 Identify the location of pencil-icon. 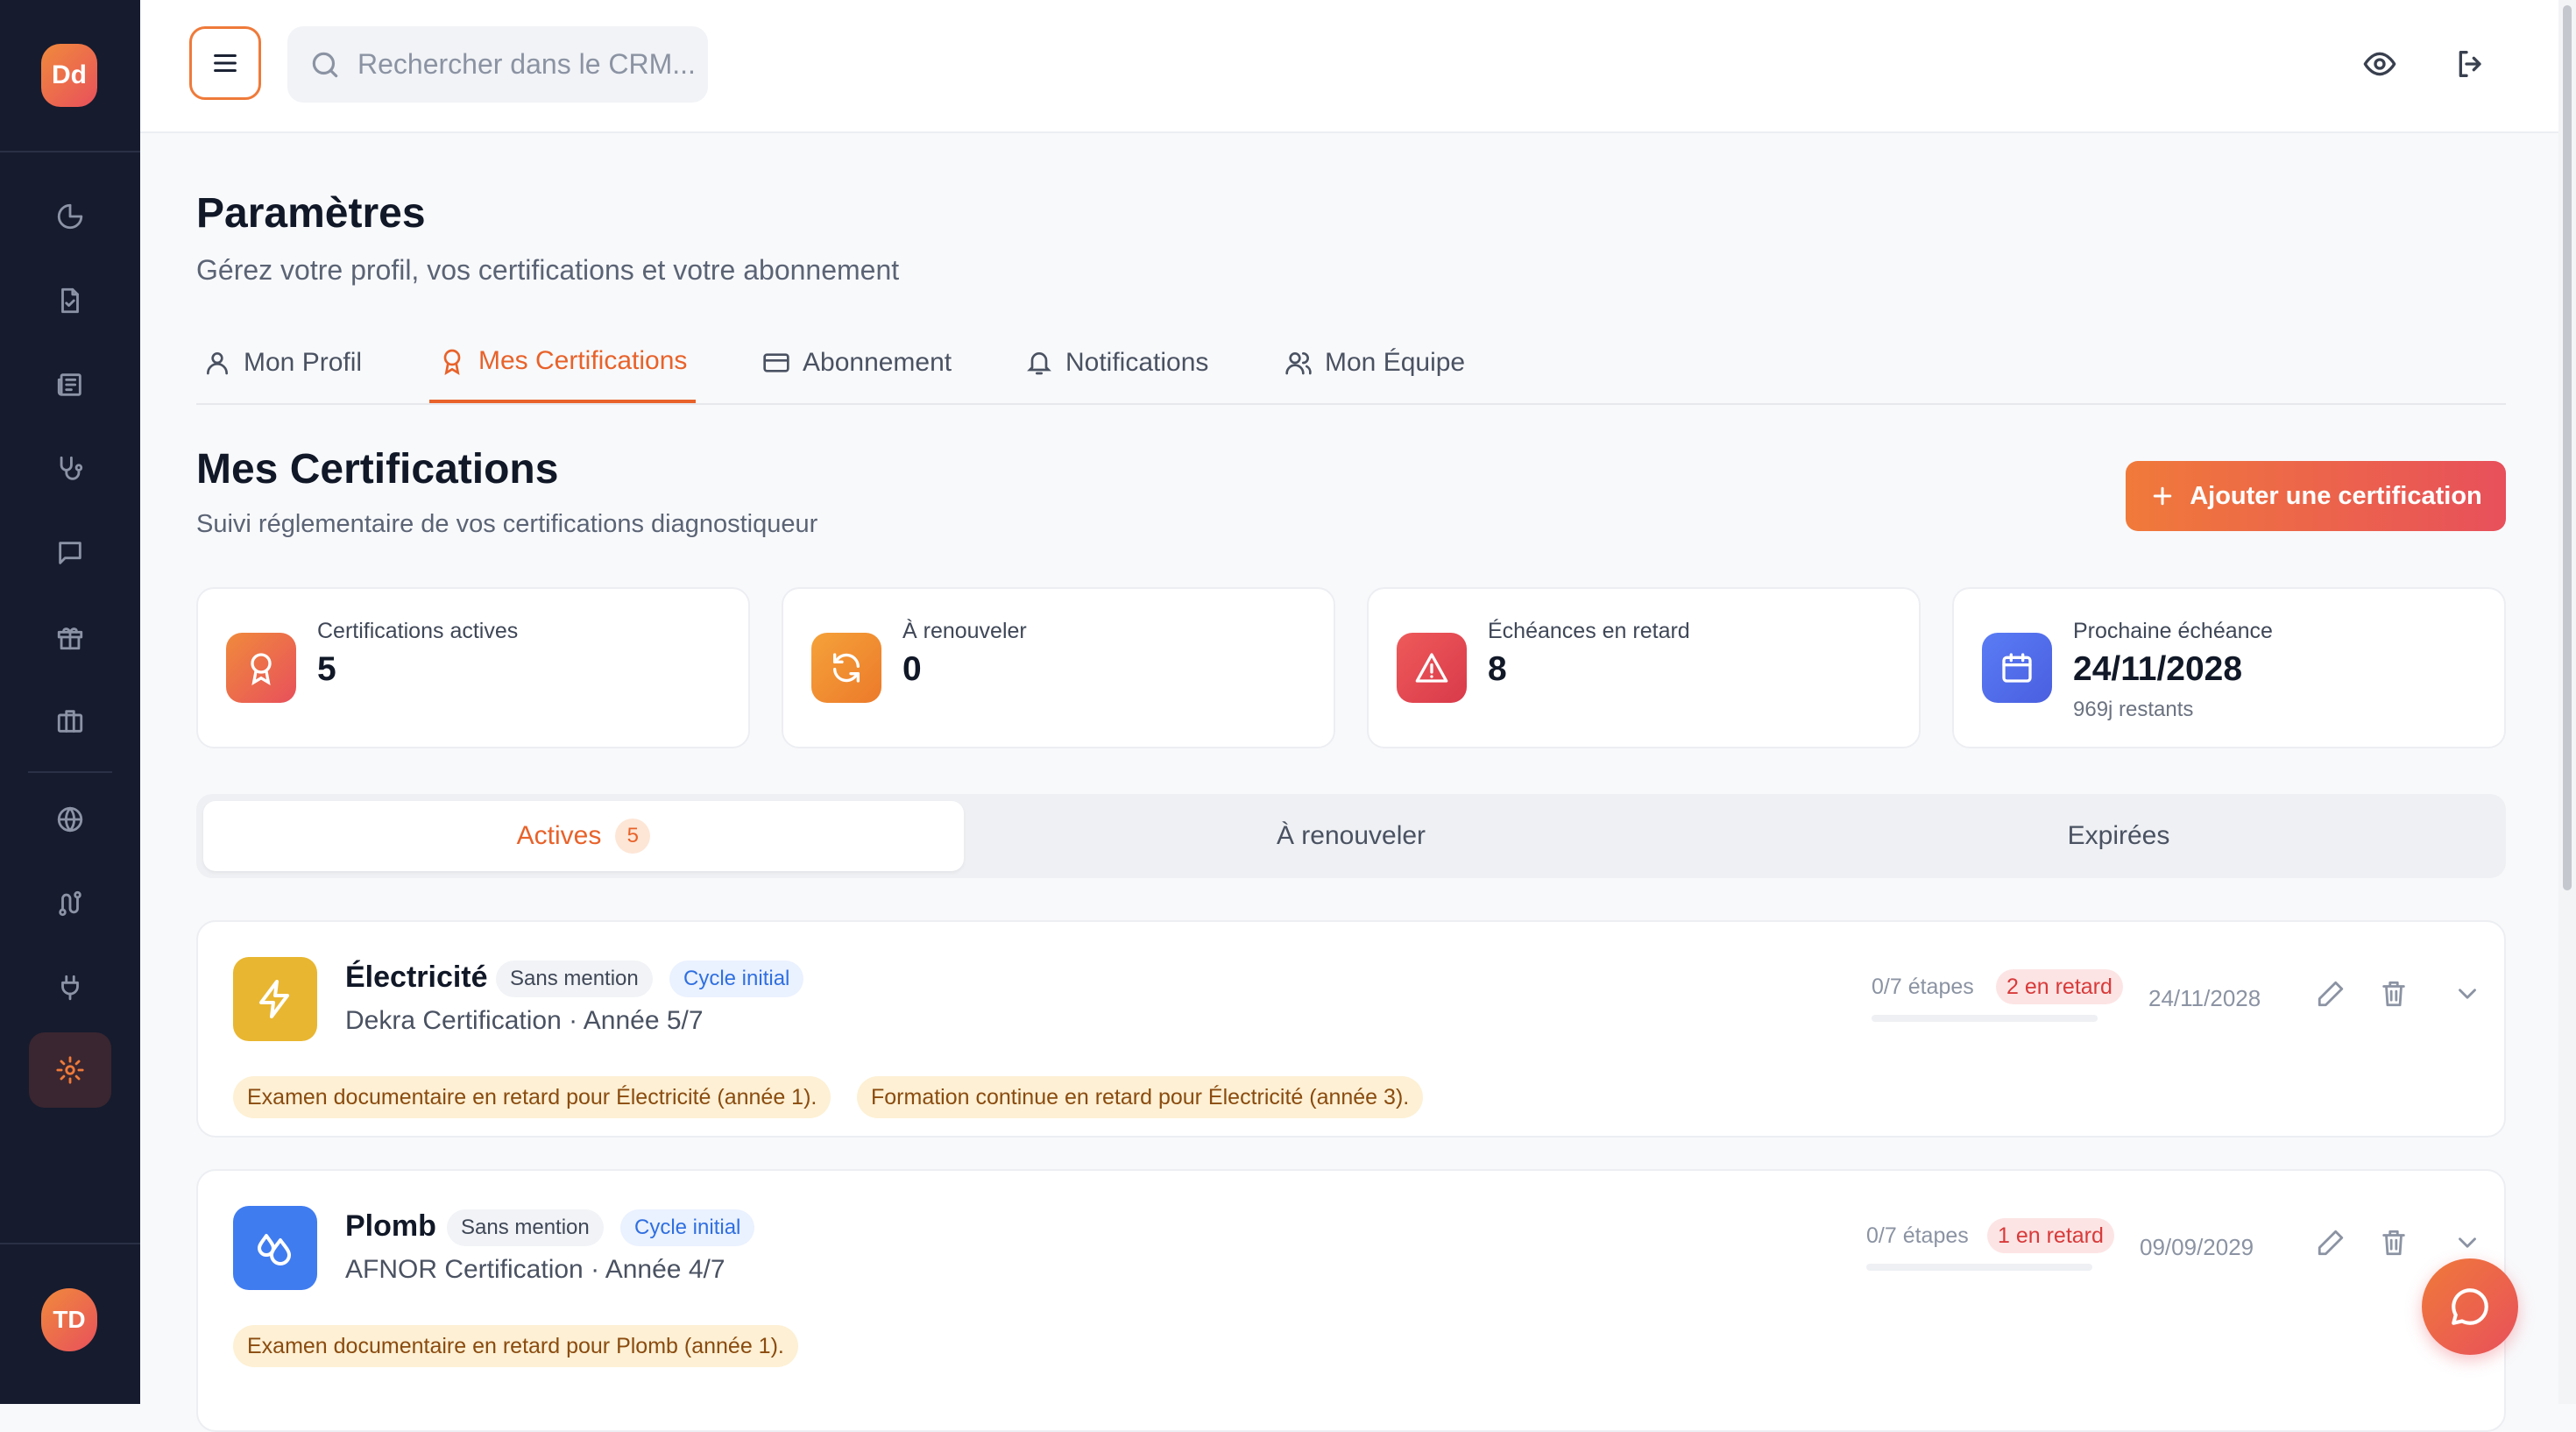
(2331, 994).